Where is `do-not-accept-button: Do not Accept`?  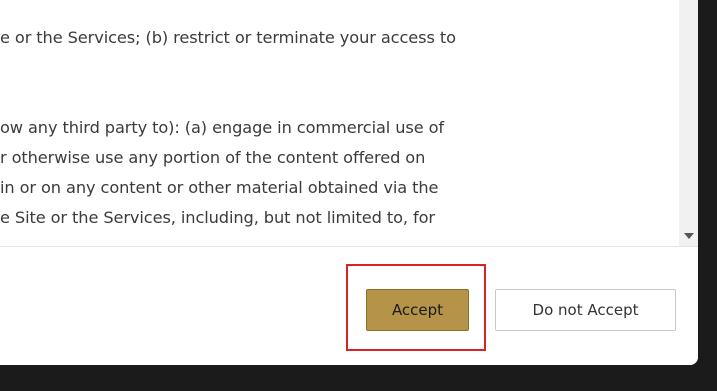 do-not-accept-button: Do not Accept is located at coordinates (585, 310).